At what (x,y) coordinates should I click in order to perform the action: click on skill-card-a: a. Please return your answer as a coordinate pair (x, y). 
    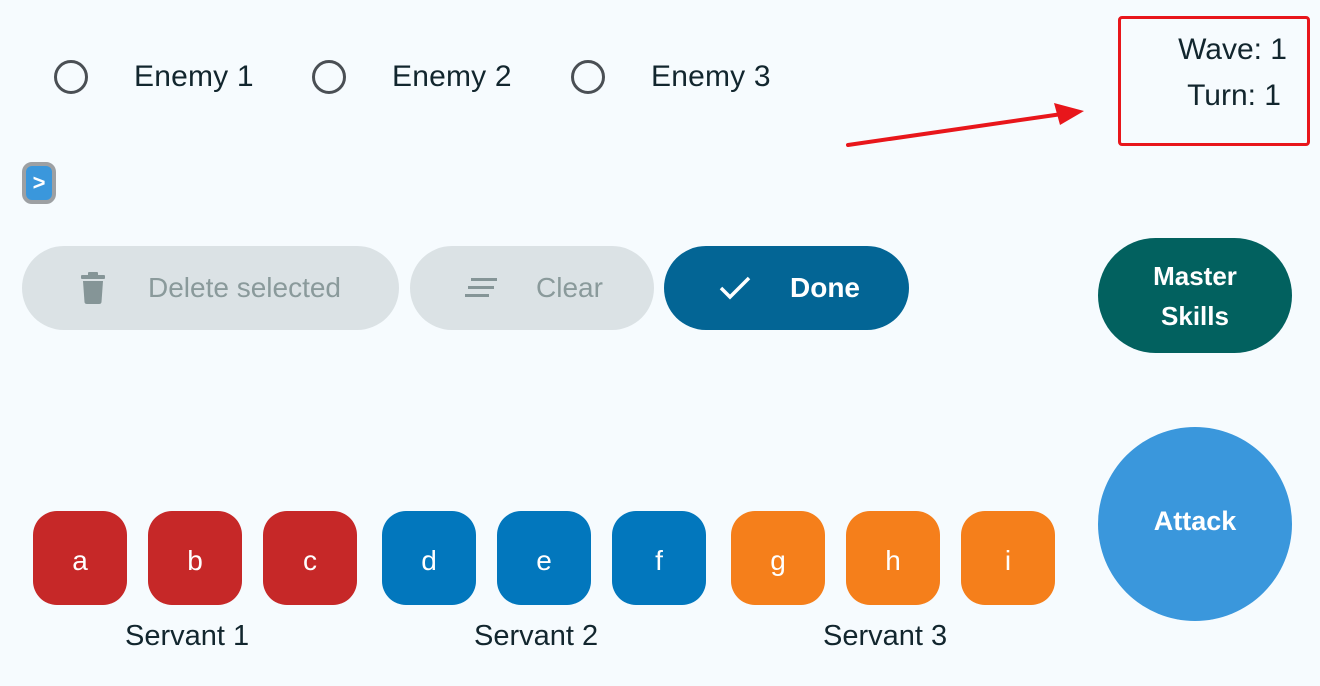
    Looking at the image, I should click on (80, 558).